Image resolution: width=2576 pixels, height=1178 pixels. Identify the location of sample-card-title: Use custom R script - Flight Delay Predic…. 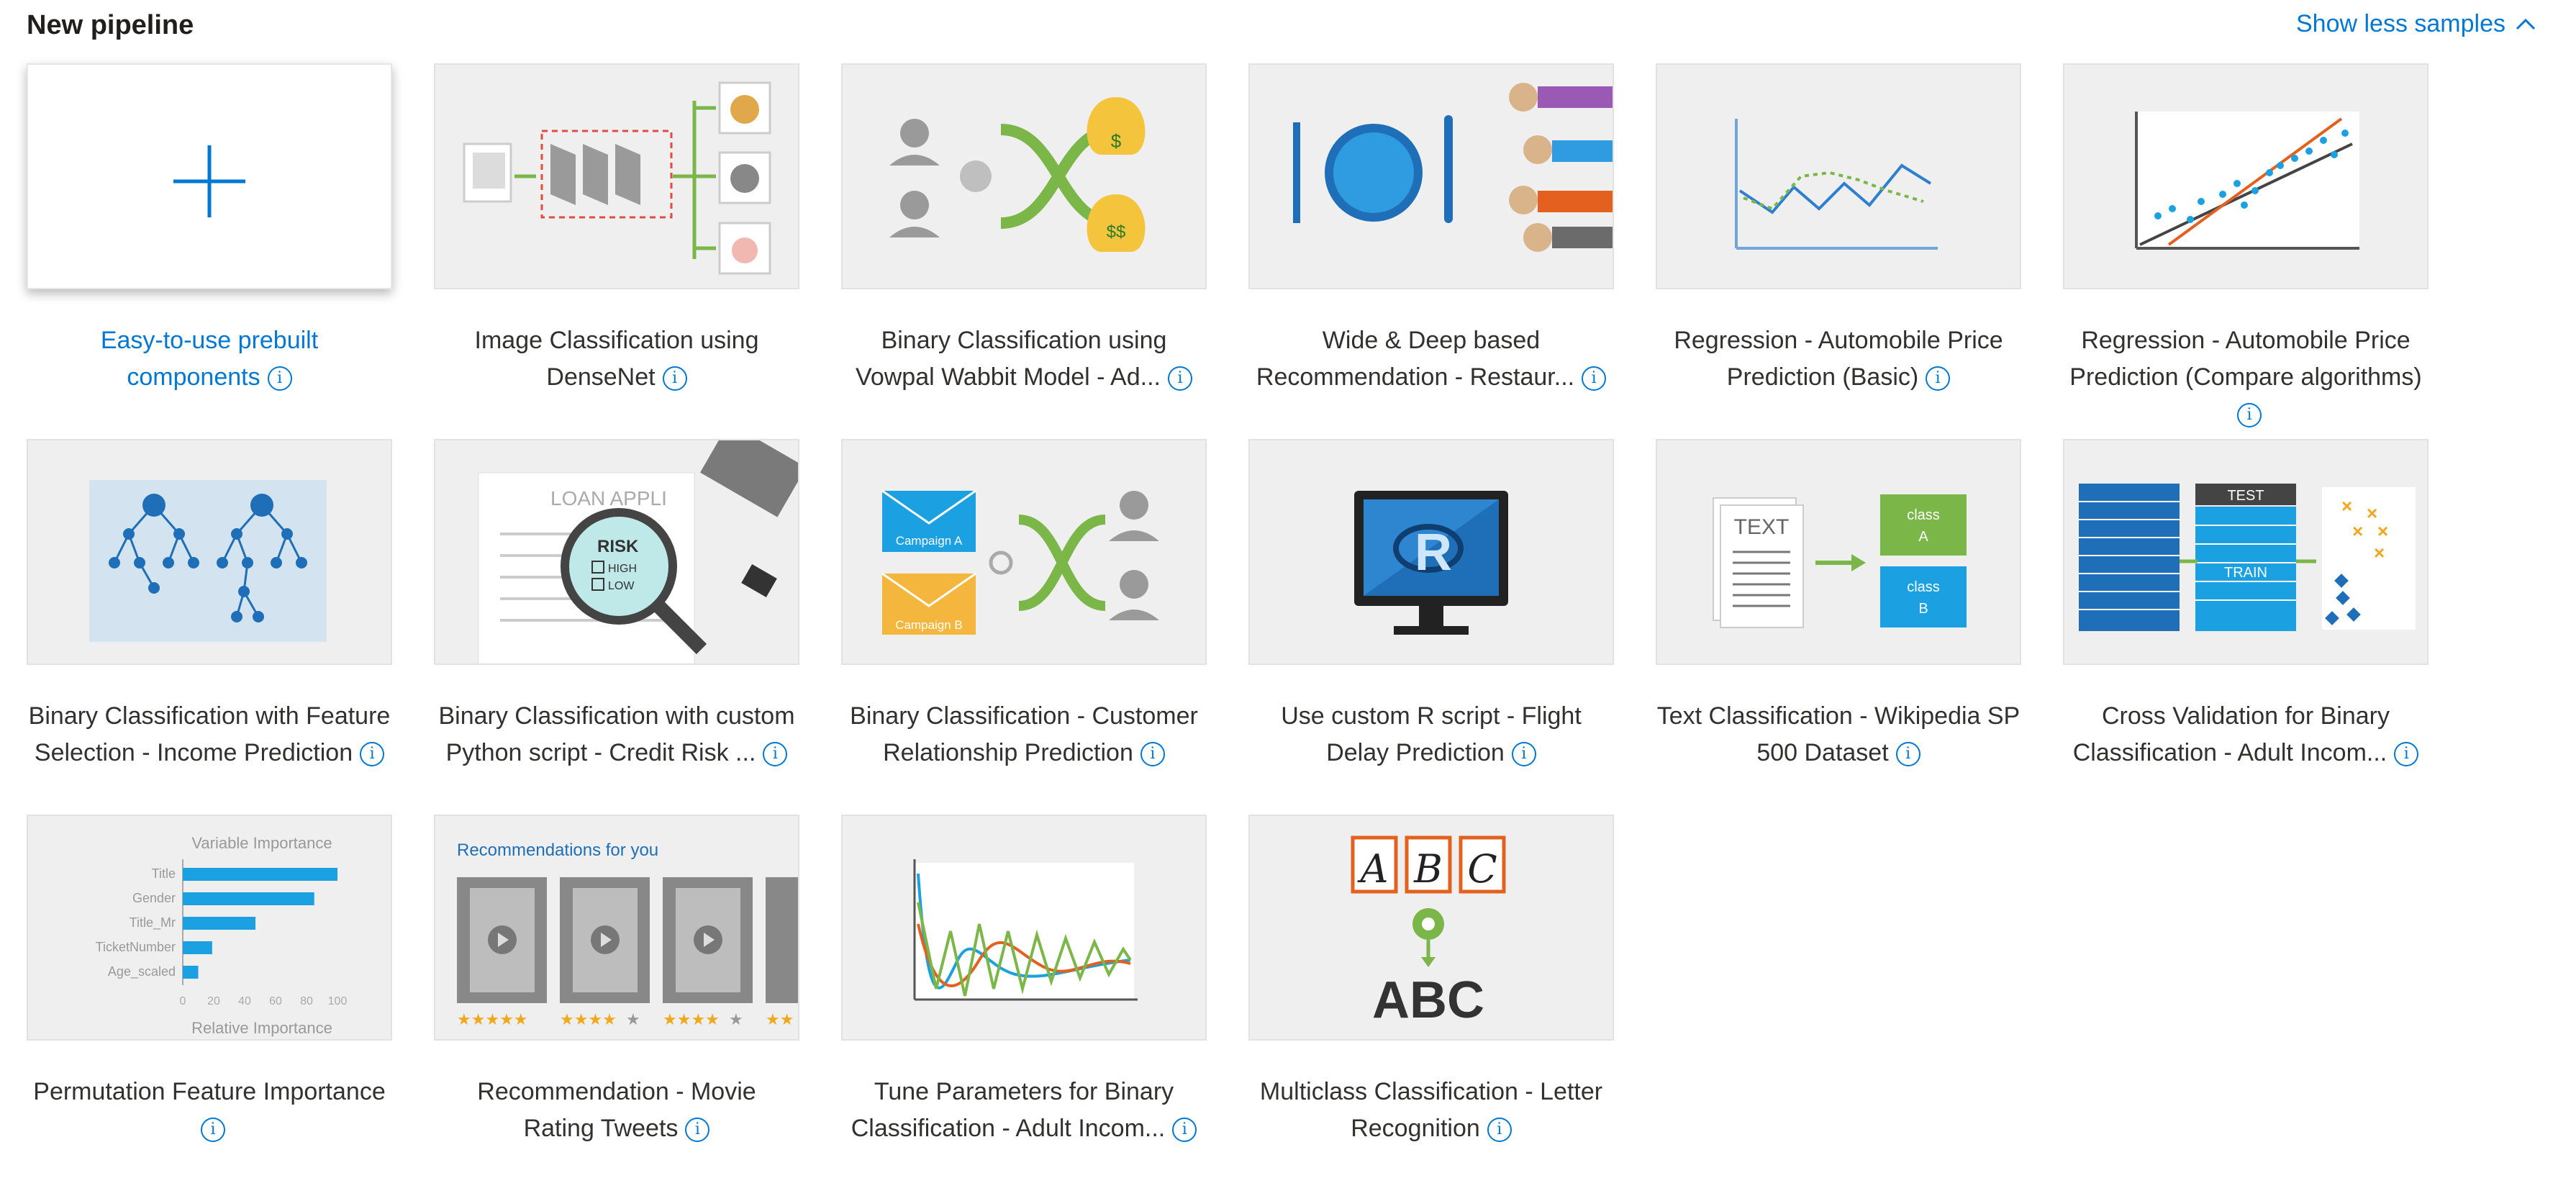
(1431, 734).